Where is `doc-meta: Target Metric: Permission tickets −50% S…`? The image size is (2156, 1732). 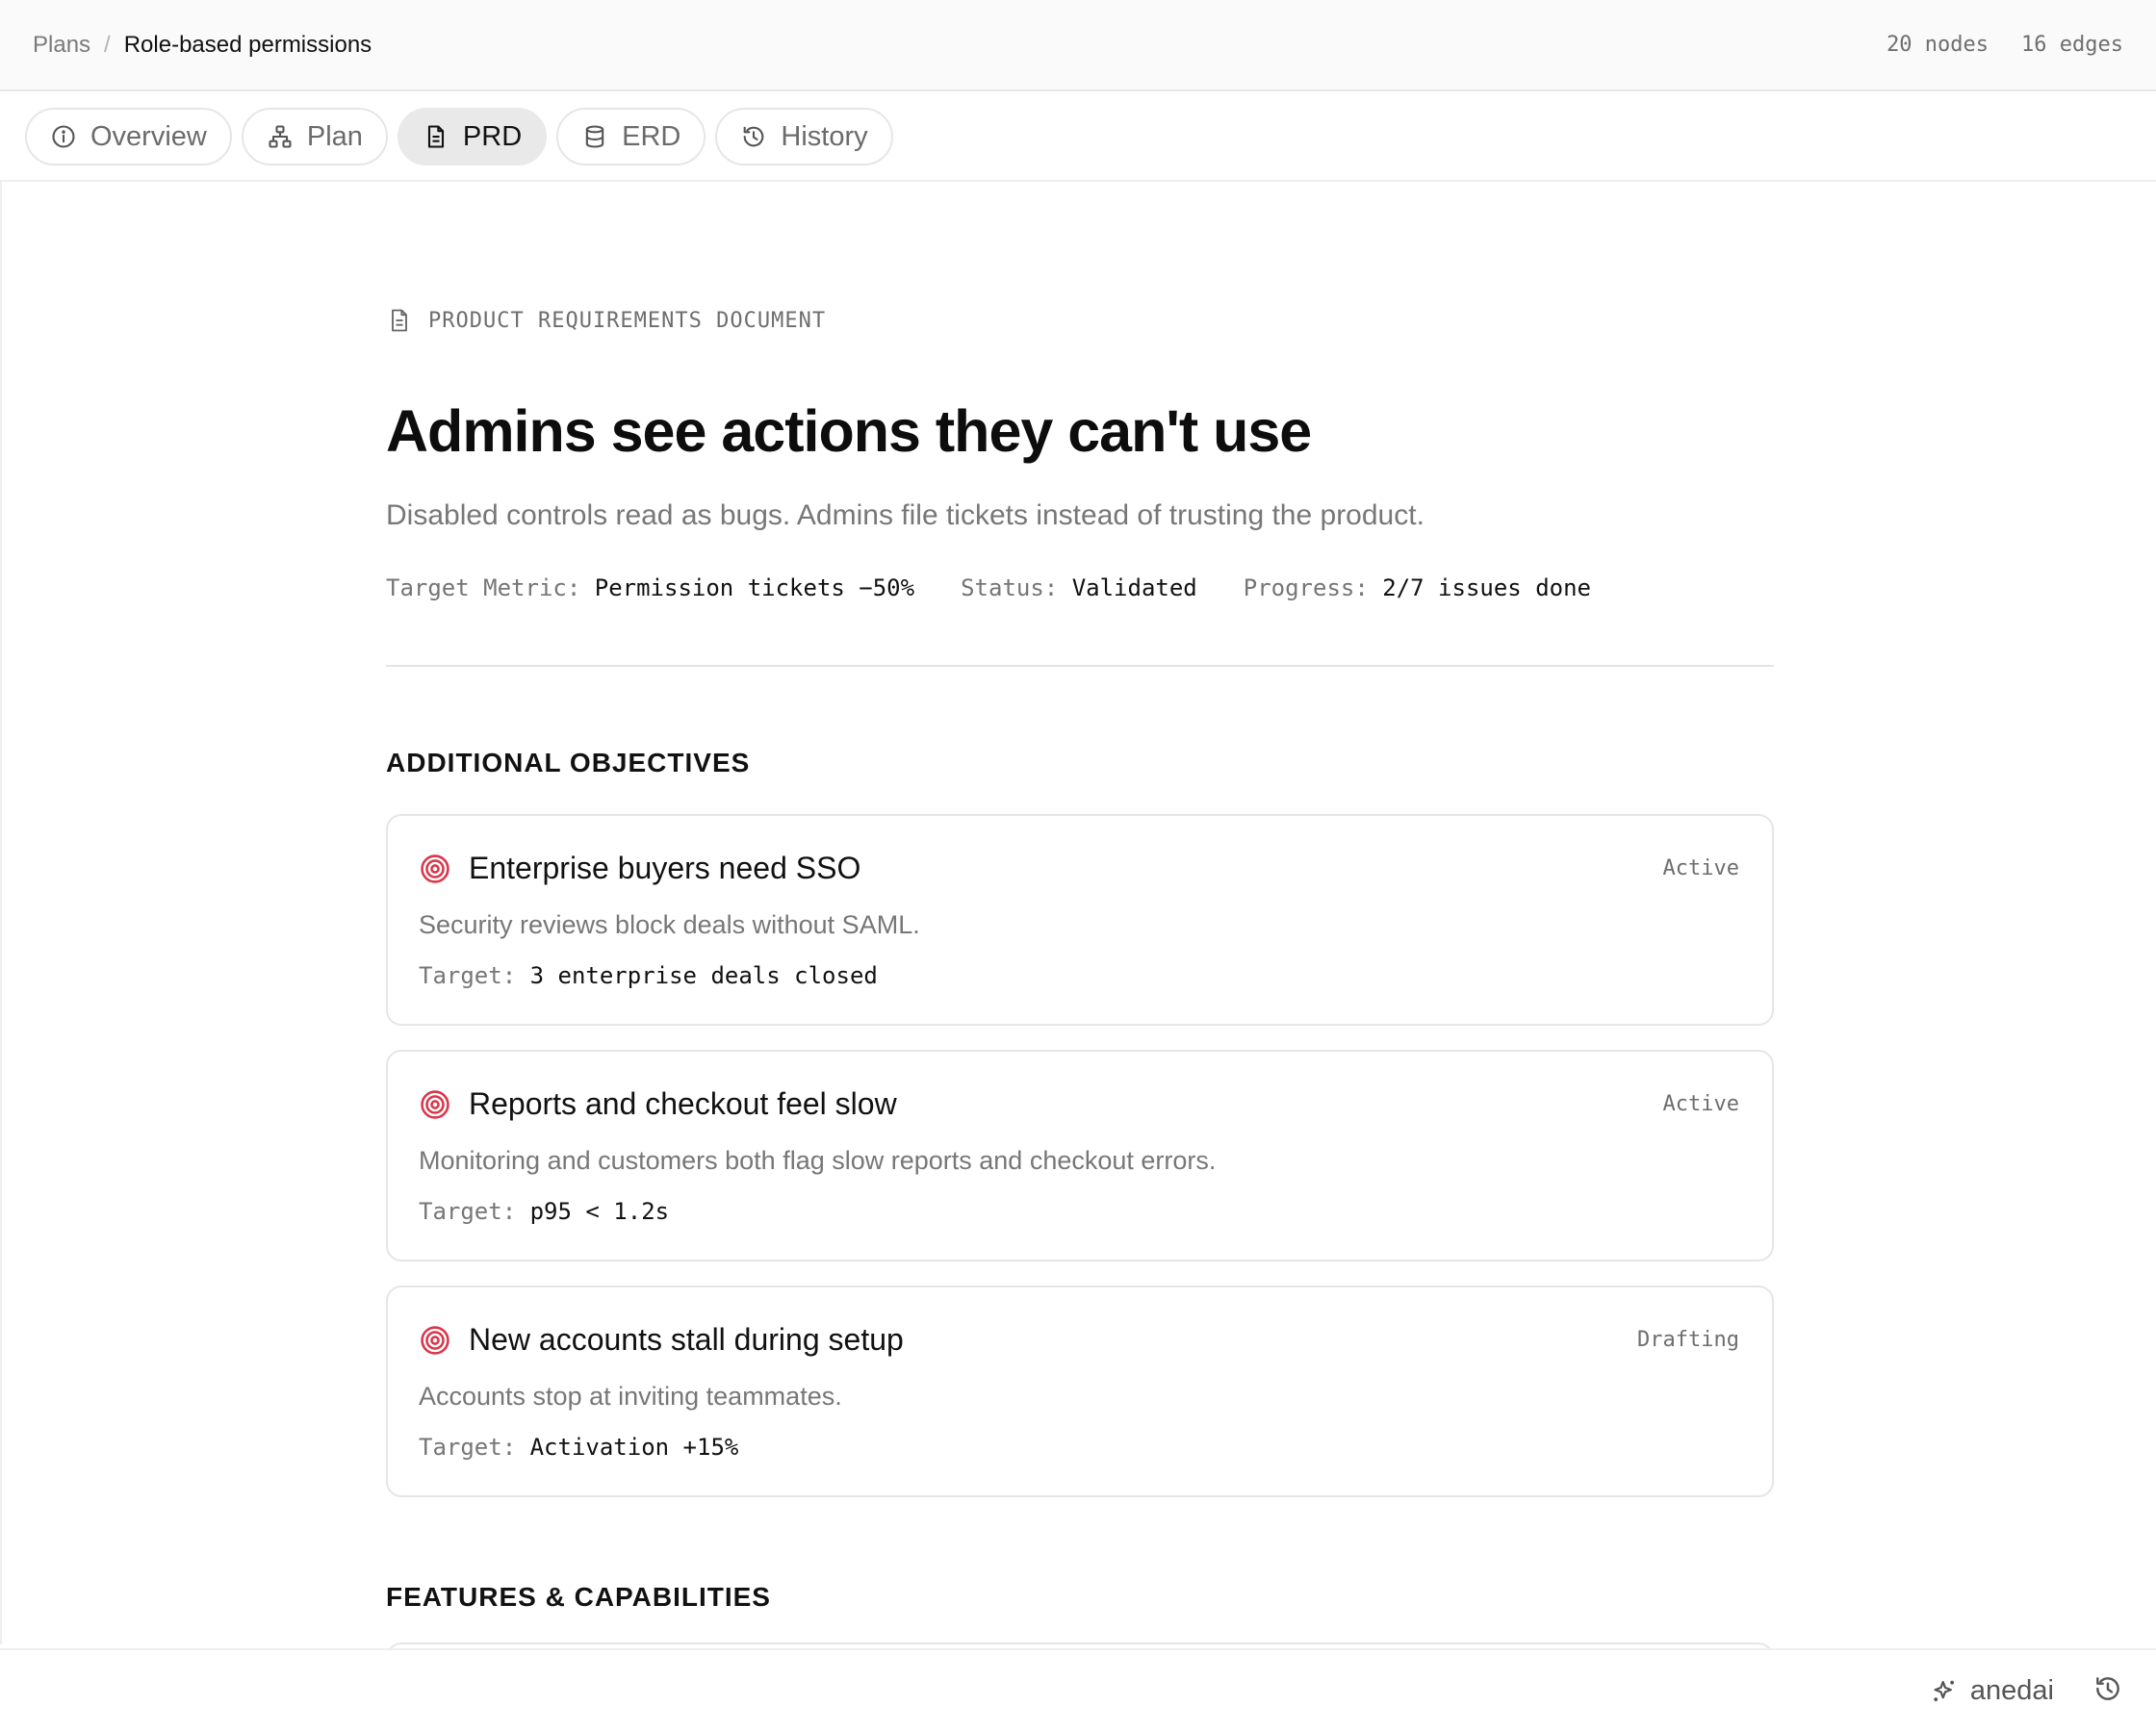 doc-meta: Target Metric: Permission tickets −50% S… is located at coordinates (988, 587).